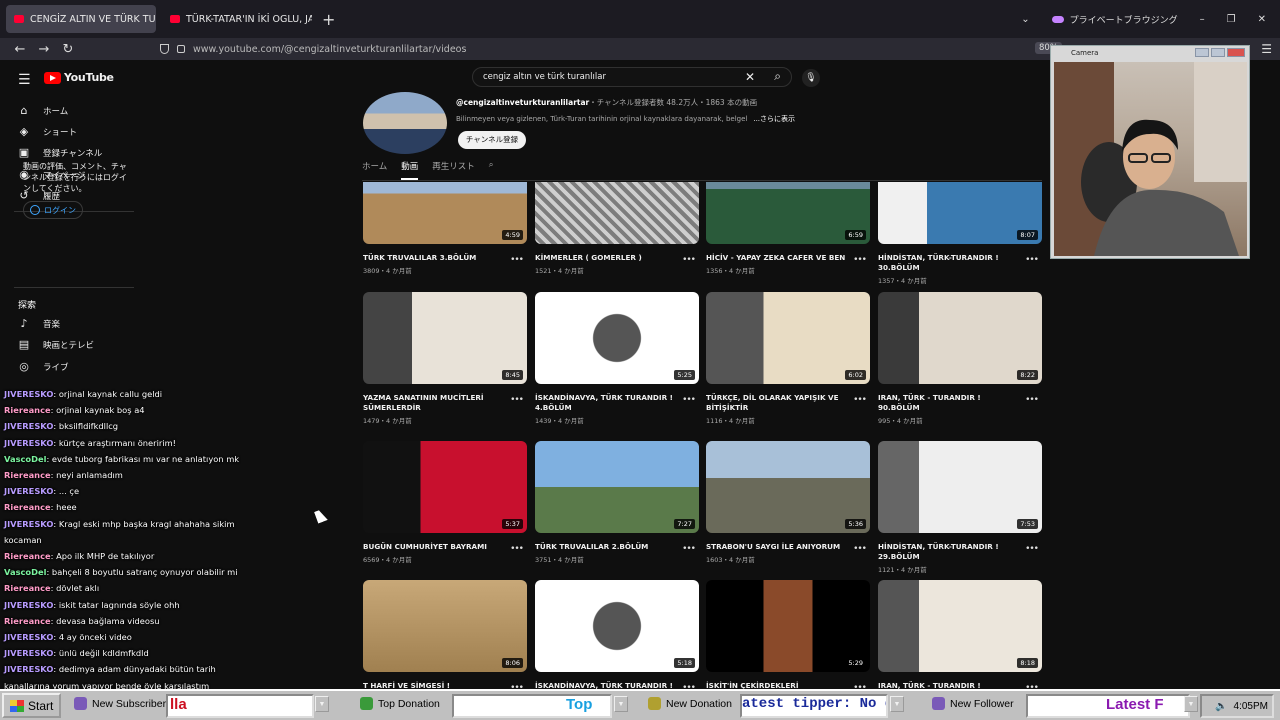  Describe the element at coordinates (788, 487) in the screenshot. I see `video-thumbnail: 5:36` at that location.